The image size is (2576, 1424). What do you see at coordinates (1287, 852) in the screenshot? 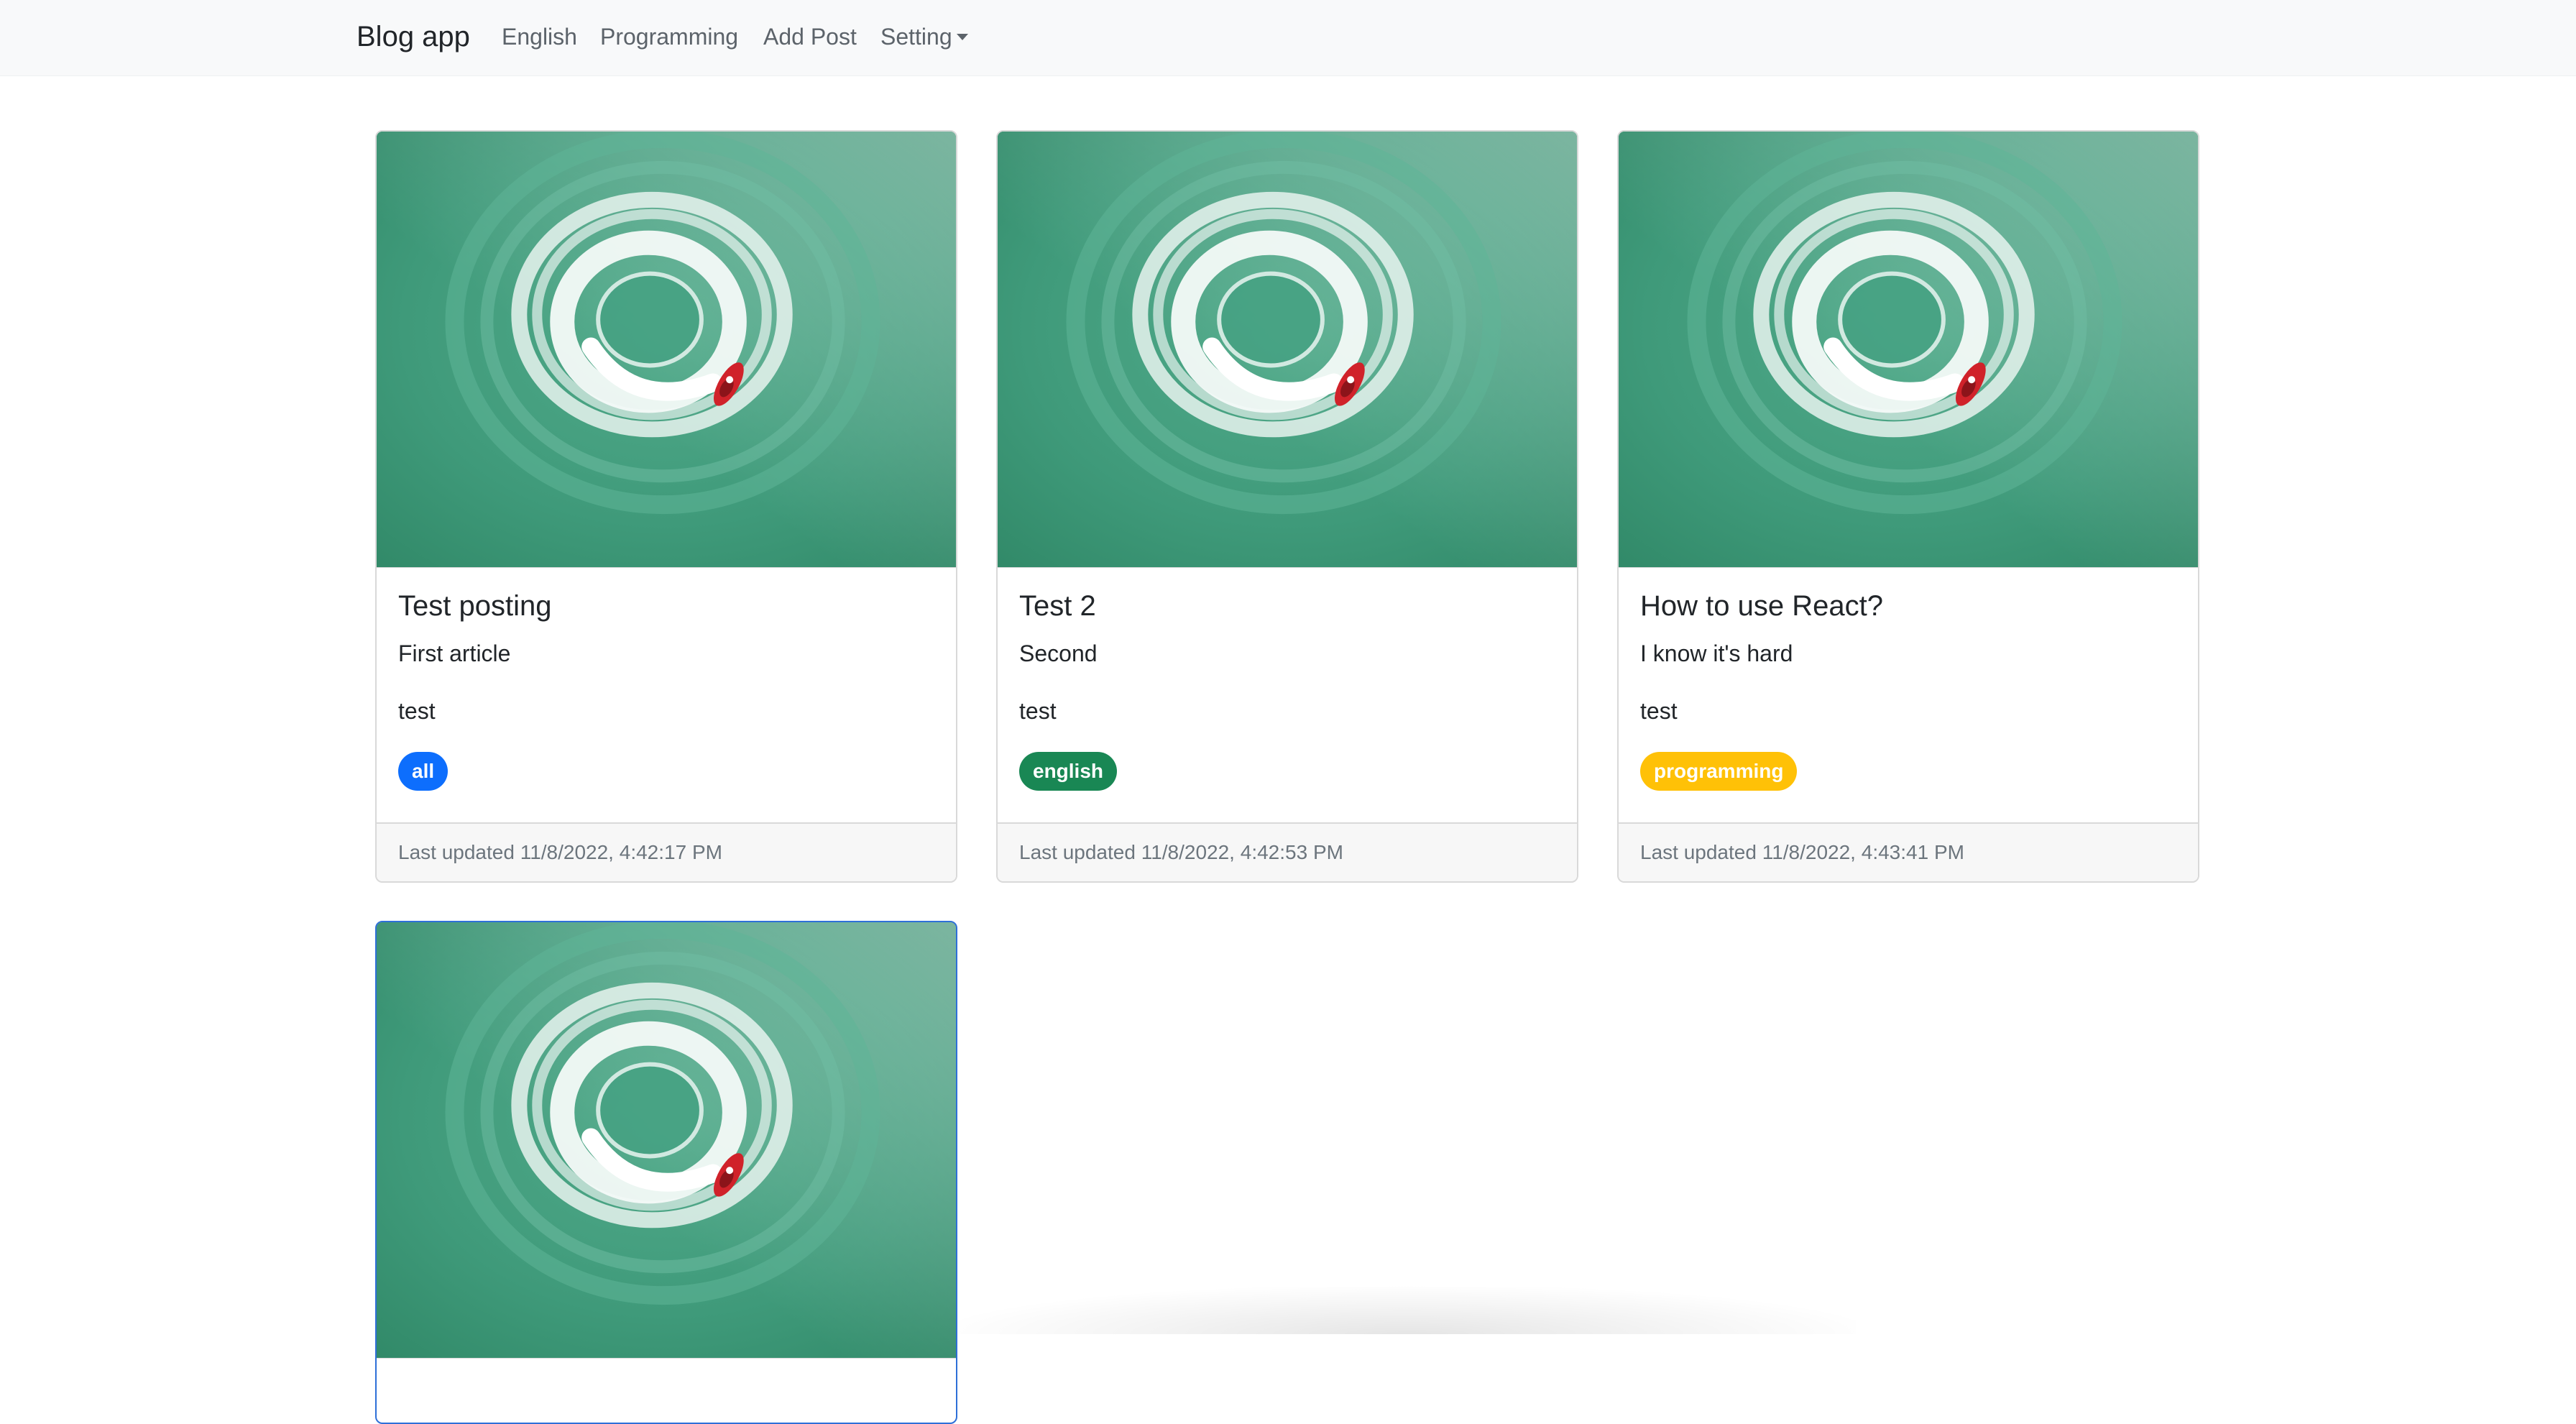
I see `post-footer: Last updated 11/8/2022, 4:42:53 PM` at bounding box center [1287, 852].